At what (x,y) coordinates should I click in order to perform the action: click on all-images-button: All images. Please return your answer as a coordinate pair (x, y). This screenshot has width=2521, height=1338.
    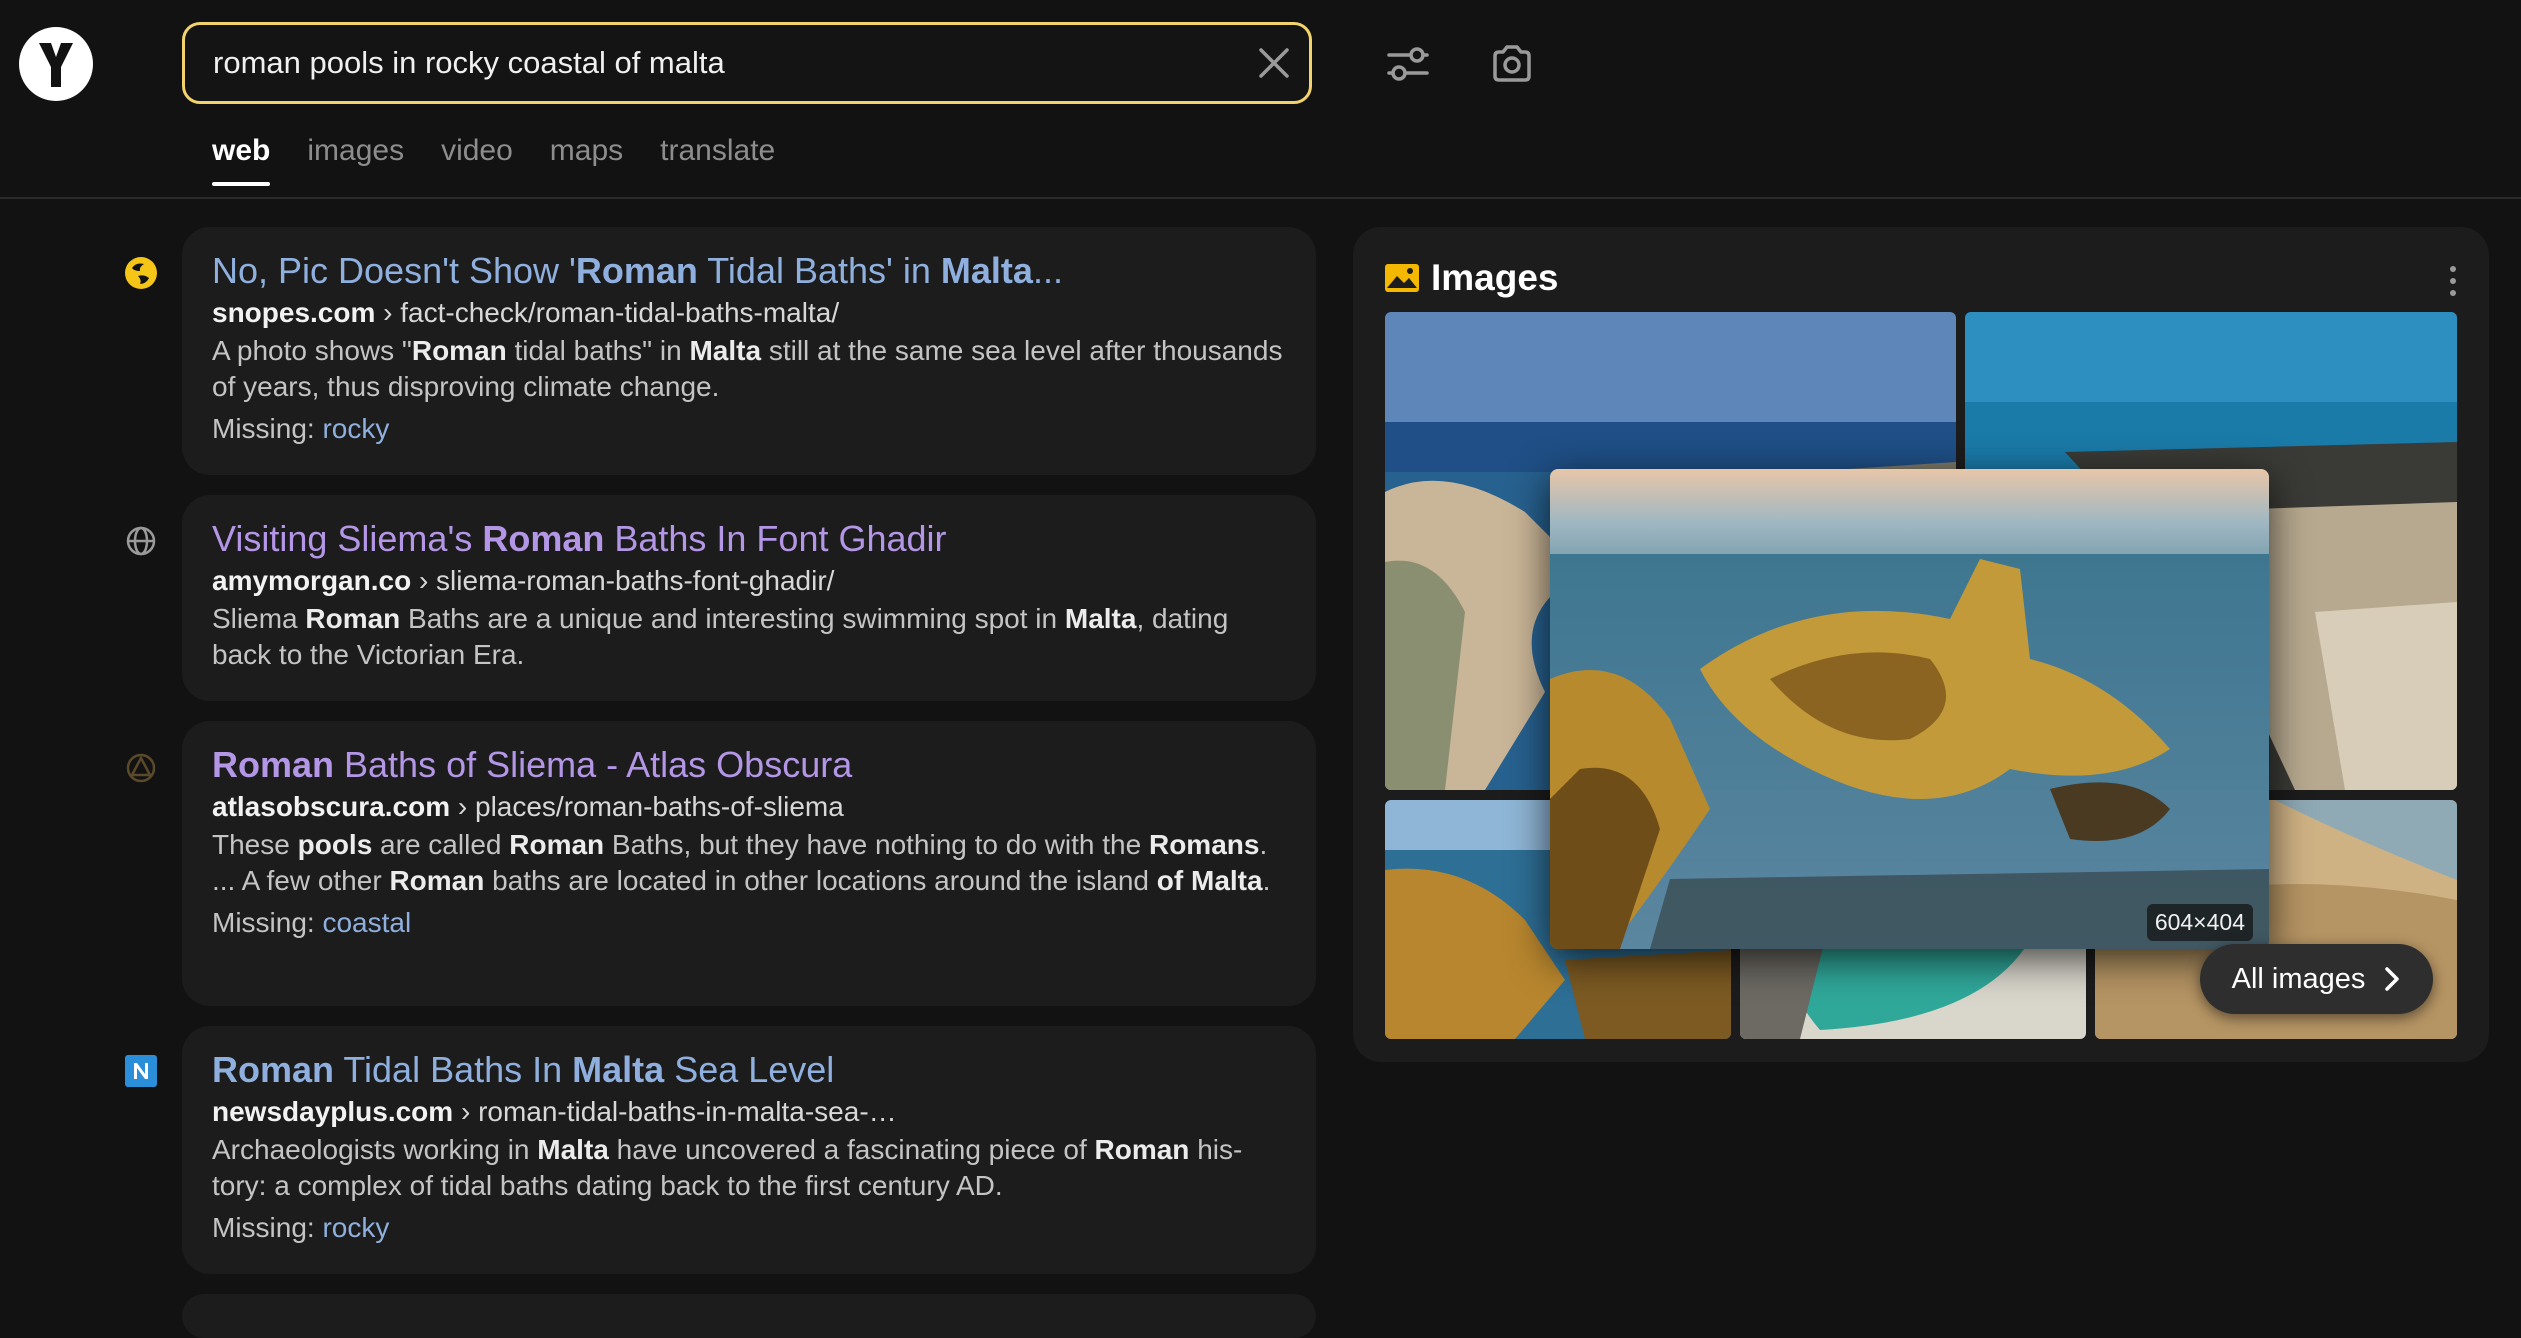
    Looking at the image, I should click on (2316, 979).